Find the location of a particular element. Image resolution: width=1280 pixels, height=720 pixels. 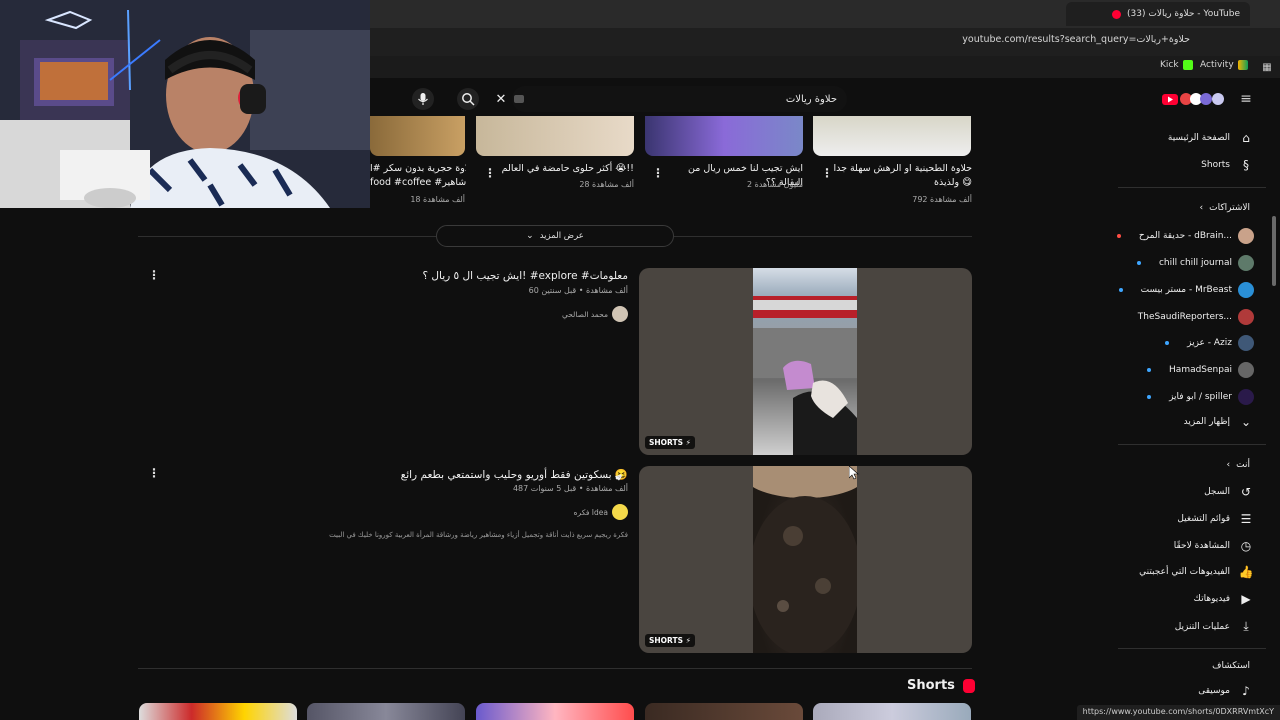

youtube-logo-icon is located at coordinates (1193, 99).